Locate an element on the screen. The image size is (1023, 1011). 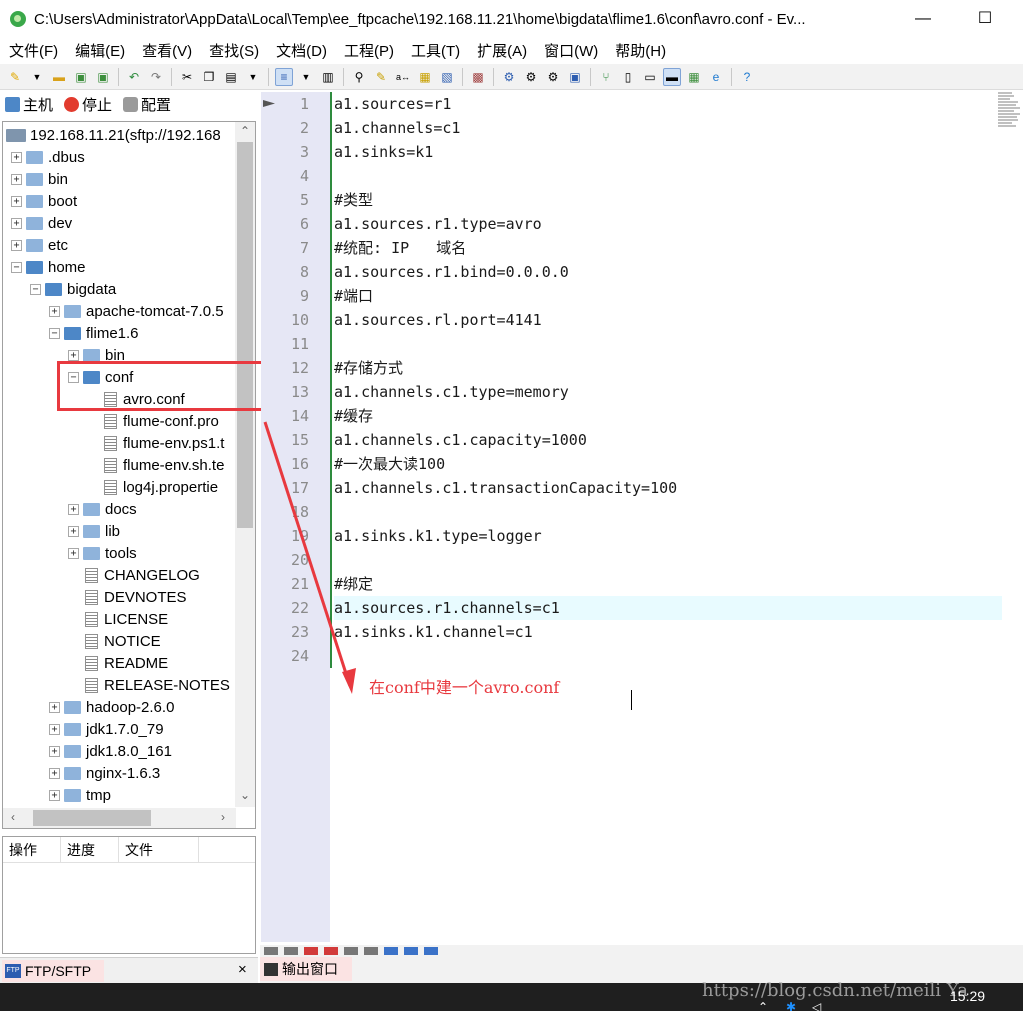
menu-extensions: 扩展(A) is located at coordinates (501, 52).